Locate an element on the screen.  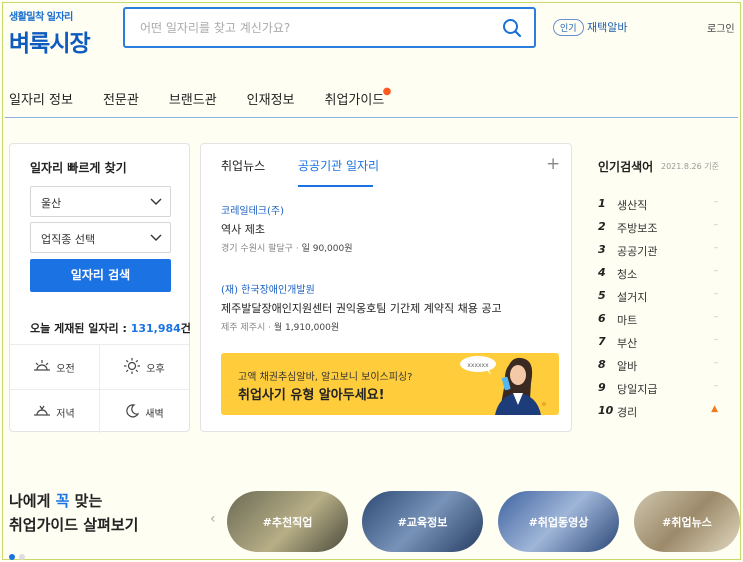
ranking-item: 6 마트 – is located at coordinates (658, 319).